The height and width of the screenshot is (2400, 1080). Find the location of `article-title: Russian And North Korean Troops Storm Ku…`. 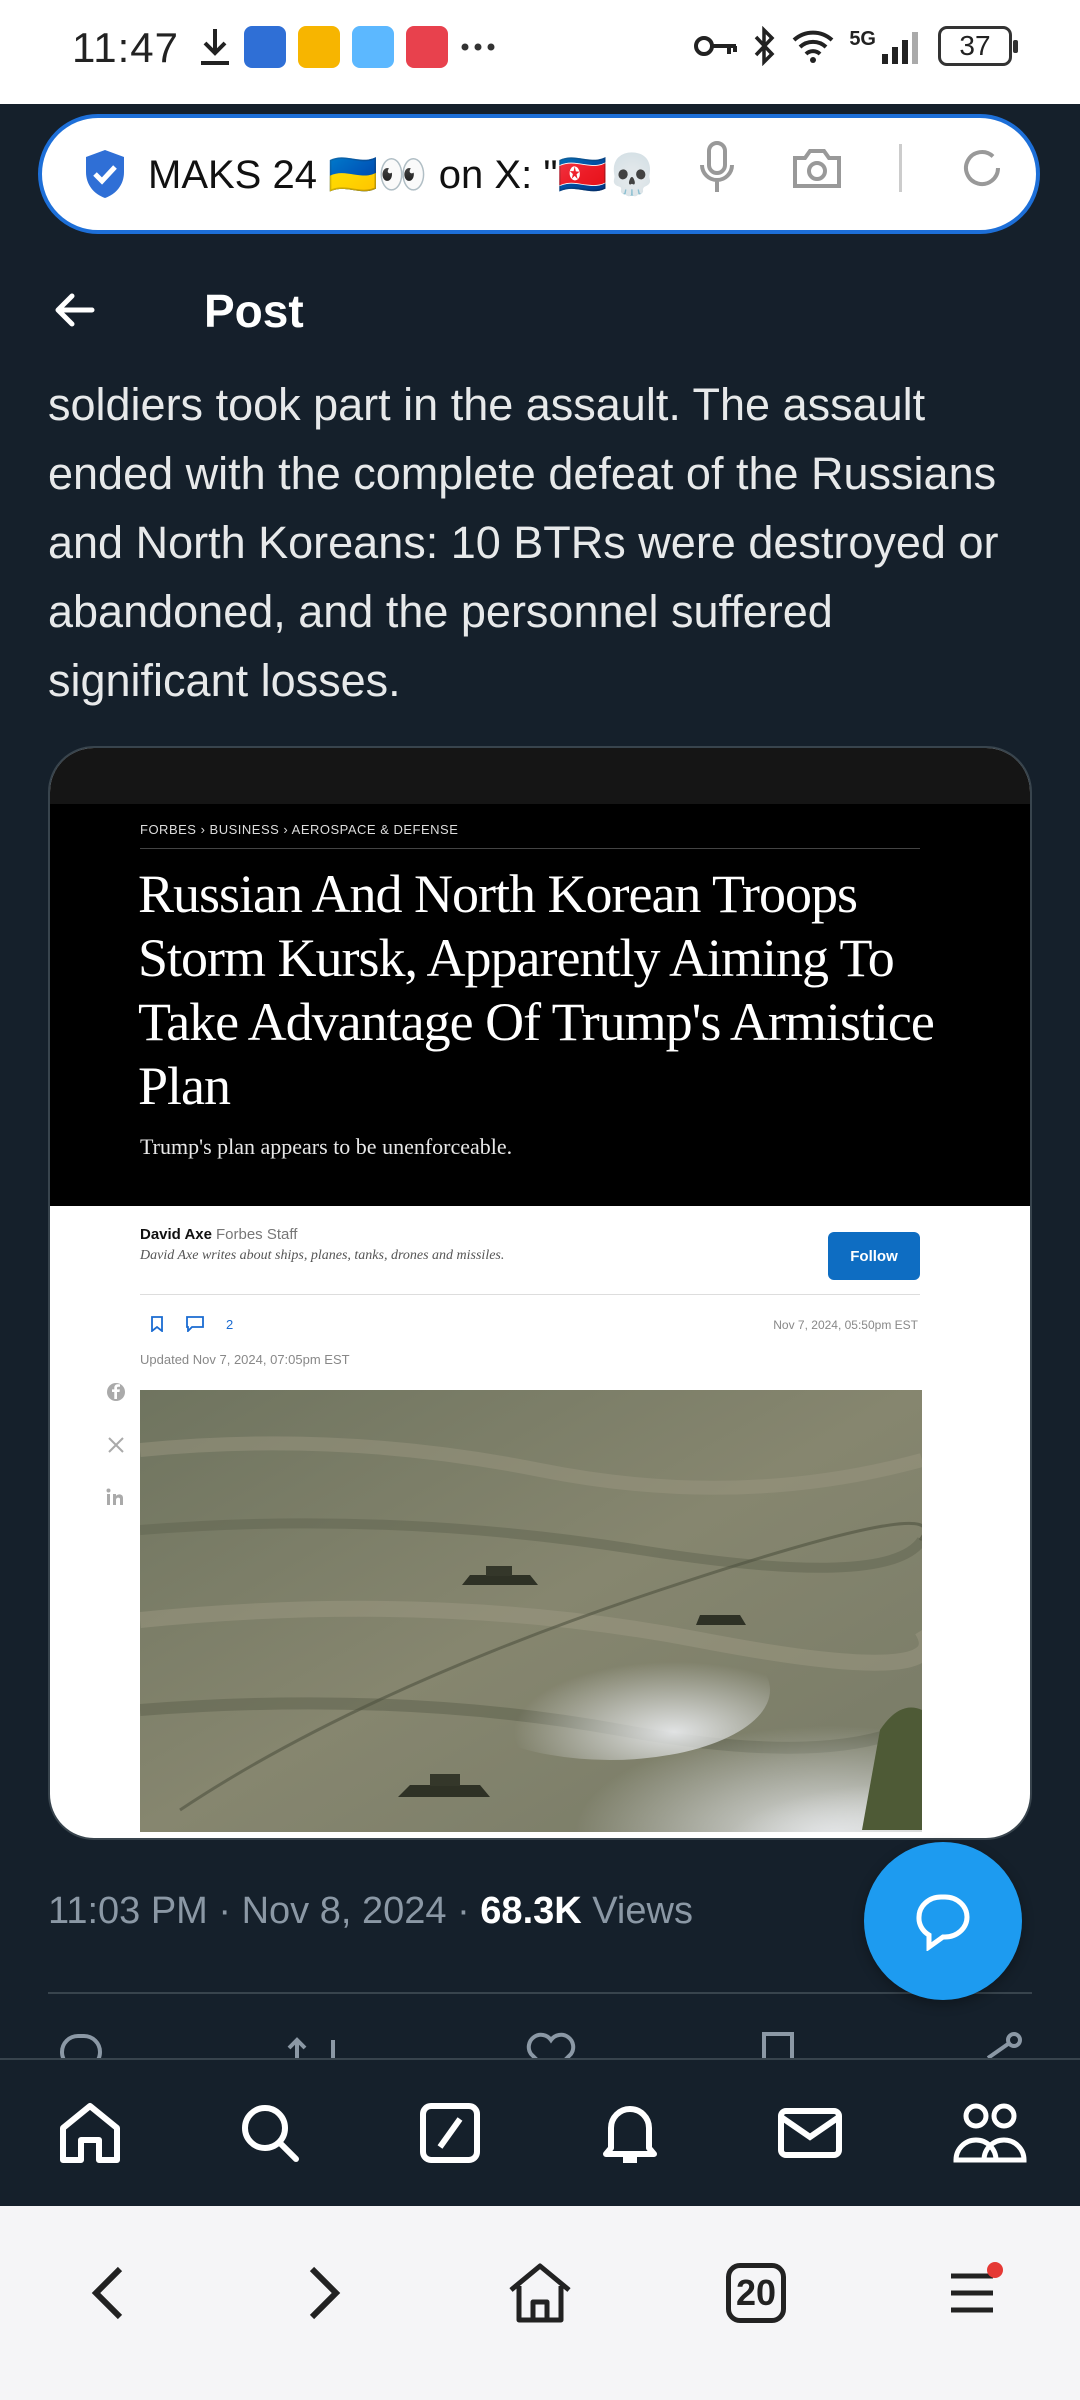

article-title: Russian And North Korean Troops Storm Ku… is located at coordinates (536, 990).